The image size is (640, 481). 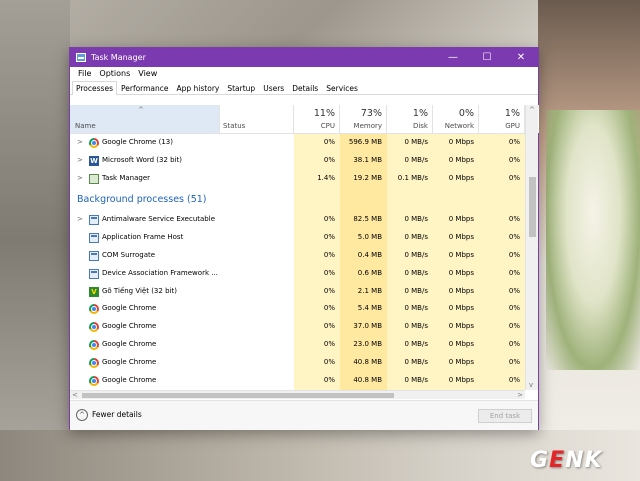 What do you see at coordinates (326, 177) in the screenshot?
I see `process-cpu-cell: 1.4%` at bounding box center [326, 177].